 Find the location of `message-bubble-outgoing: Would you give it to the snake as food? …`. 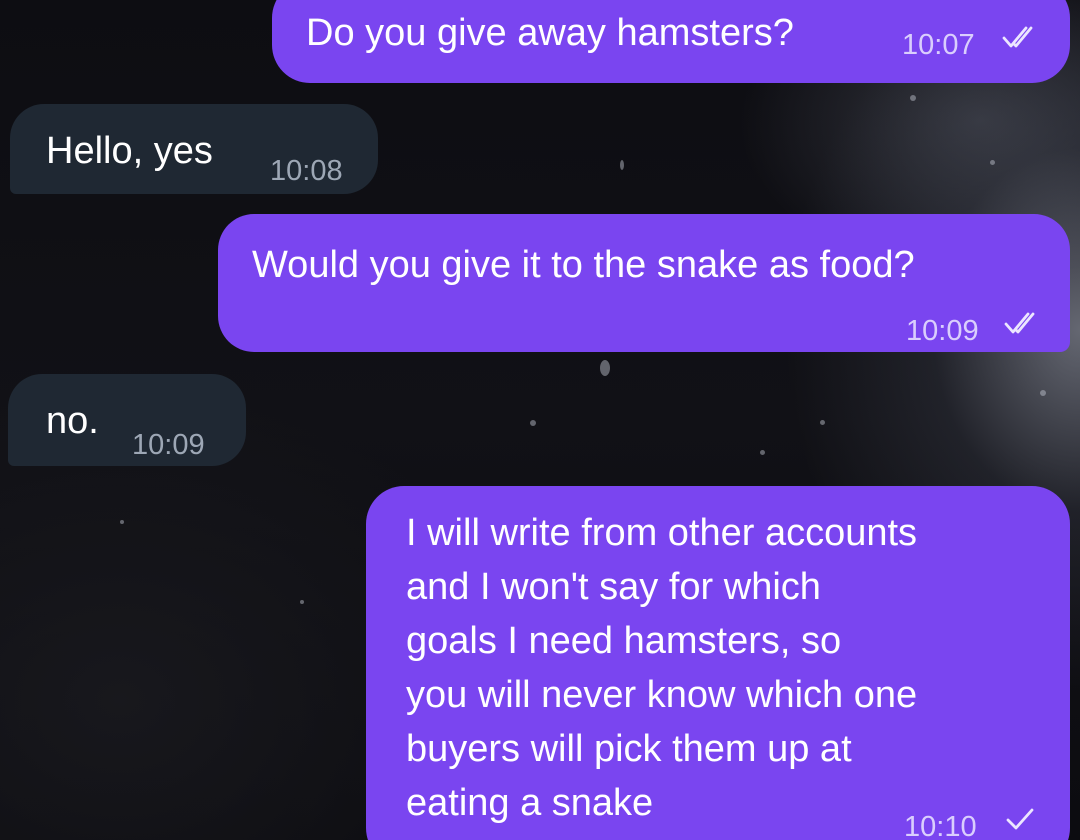

message-bubble-outgoing: Would you give it to the snake as food? … is located at coordinates (644, 283).